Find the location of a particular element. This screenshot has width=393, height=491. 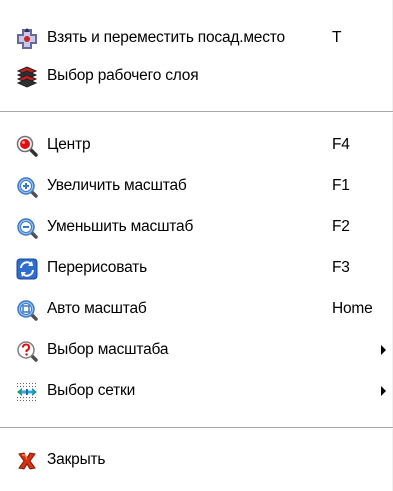

menu-item-label: Взять и переместить посад.место is located at coordinates (166, 37).